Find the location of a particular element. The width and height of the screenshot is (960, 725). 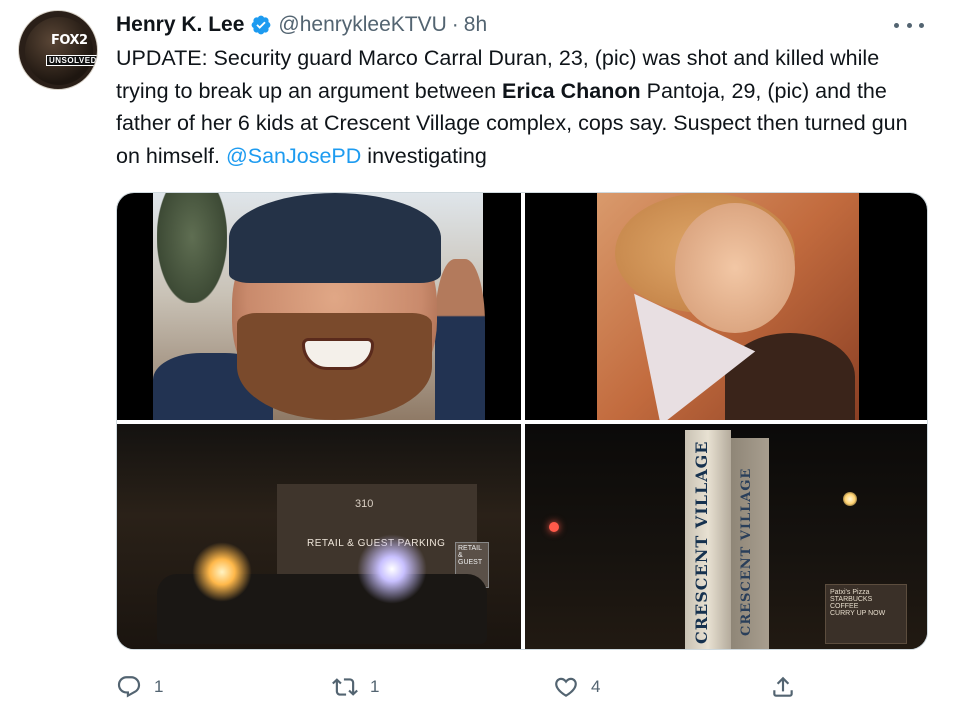

like-button: 4 is located at coordinates (576, 687).